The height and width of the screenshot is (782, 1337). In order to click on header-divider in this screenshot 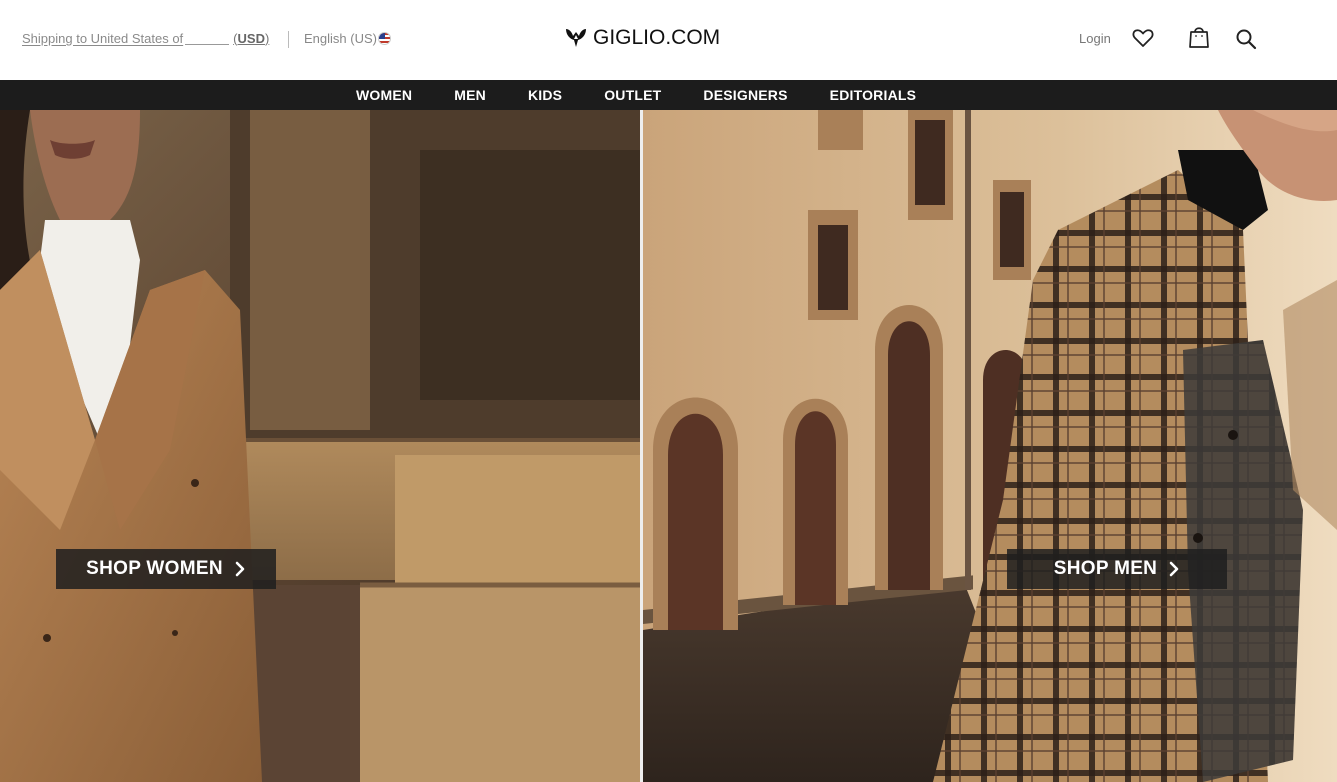, I will do `click(288, 39)`.